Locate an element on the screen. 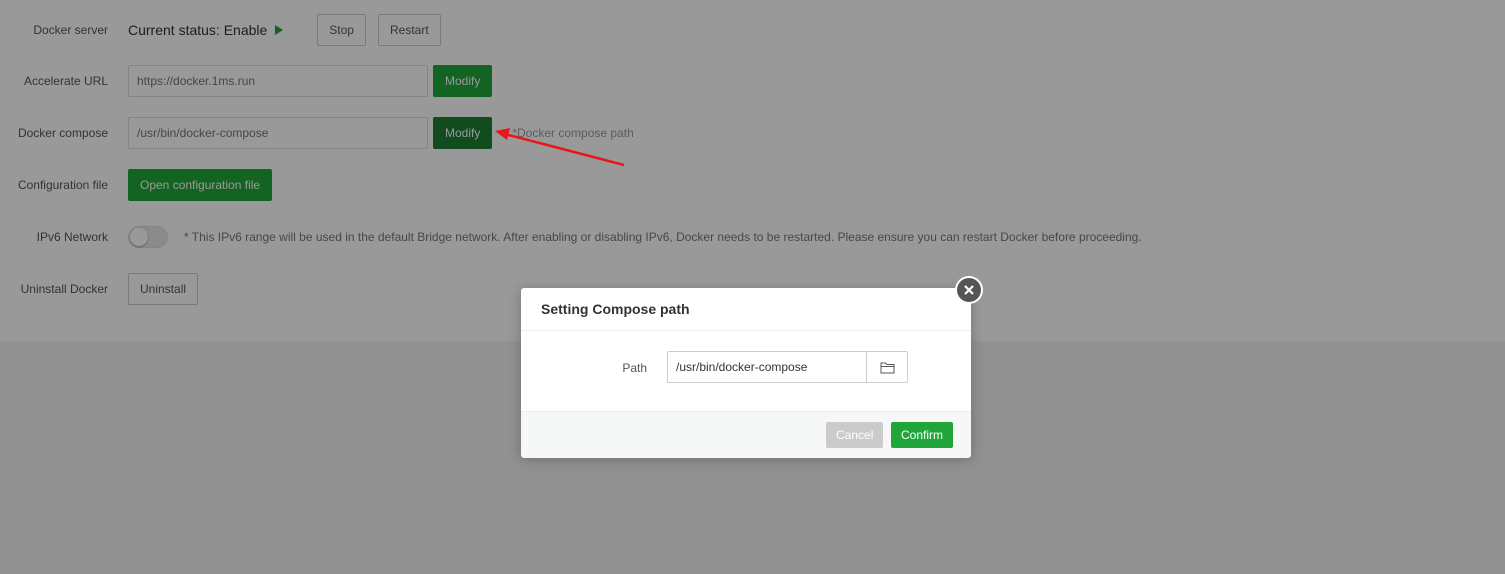 Image resolution: width=1505 pixels, height=574 pixels. annotation-arrow is located at coordinates (560, 147).